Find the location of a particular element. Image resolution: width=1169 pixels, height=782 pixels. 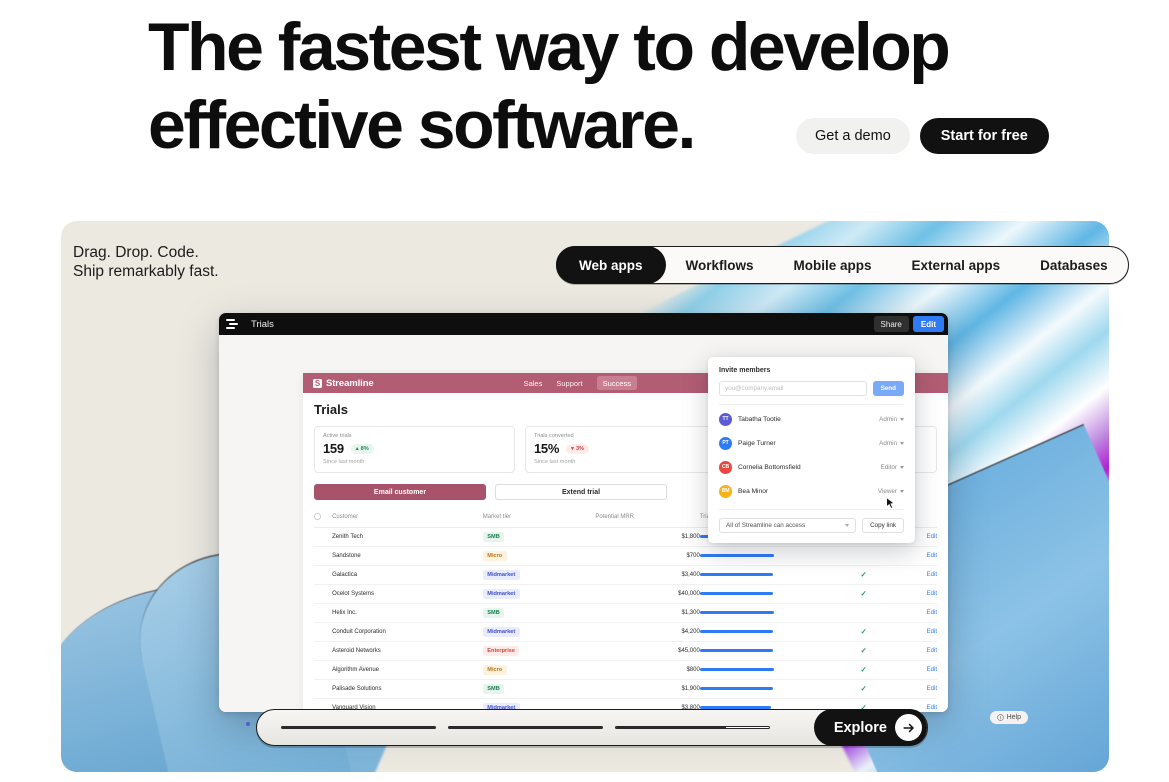

invite-email-input is located at coordinates (793, 388).